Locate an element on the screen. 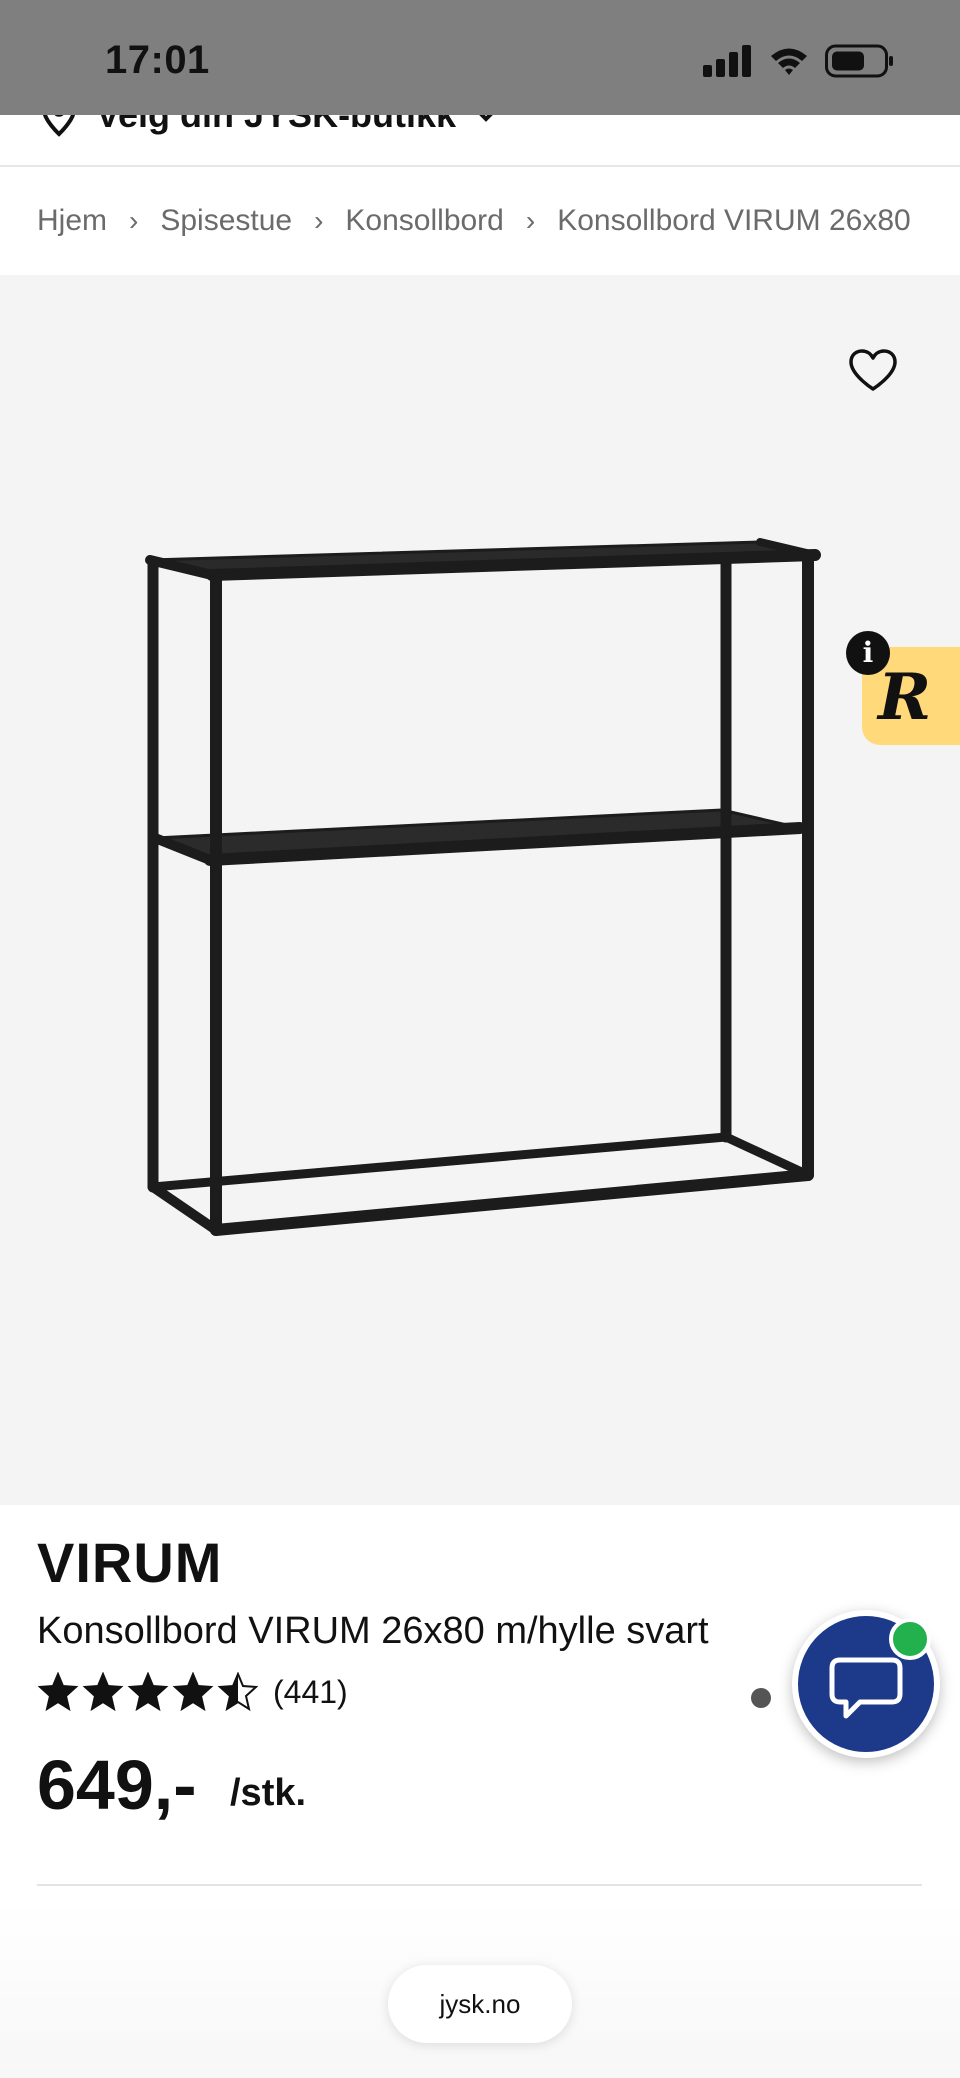  status-time: 17:01 is located at coordinates (157, 60).